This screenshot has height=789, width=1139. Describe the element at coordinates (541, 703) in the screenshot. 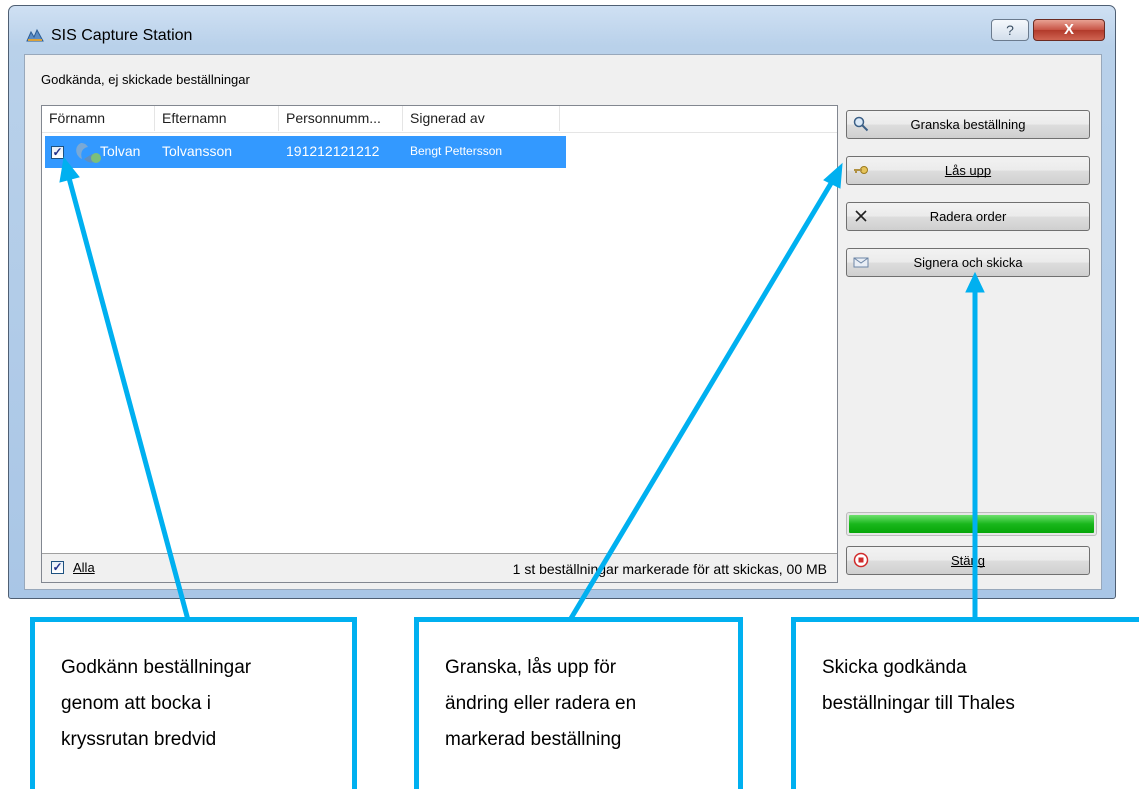

I see `annotation-line: ändring eller radera en` at that location.